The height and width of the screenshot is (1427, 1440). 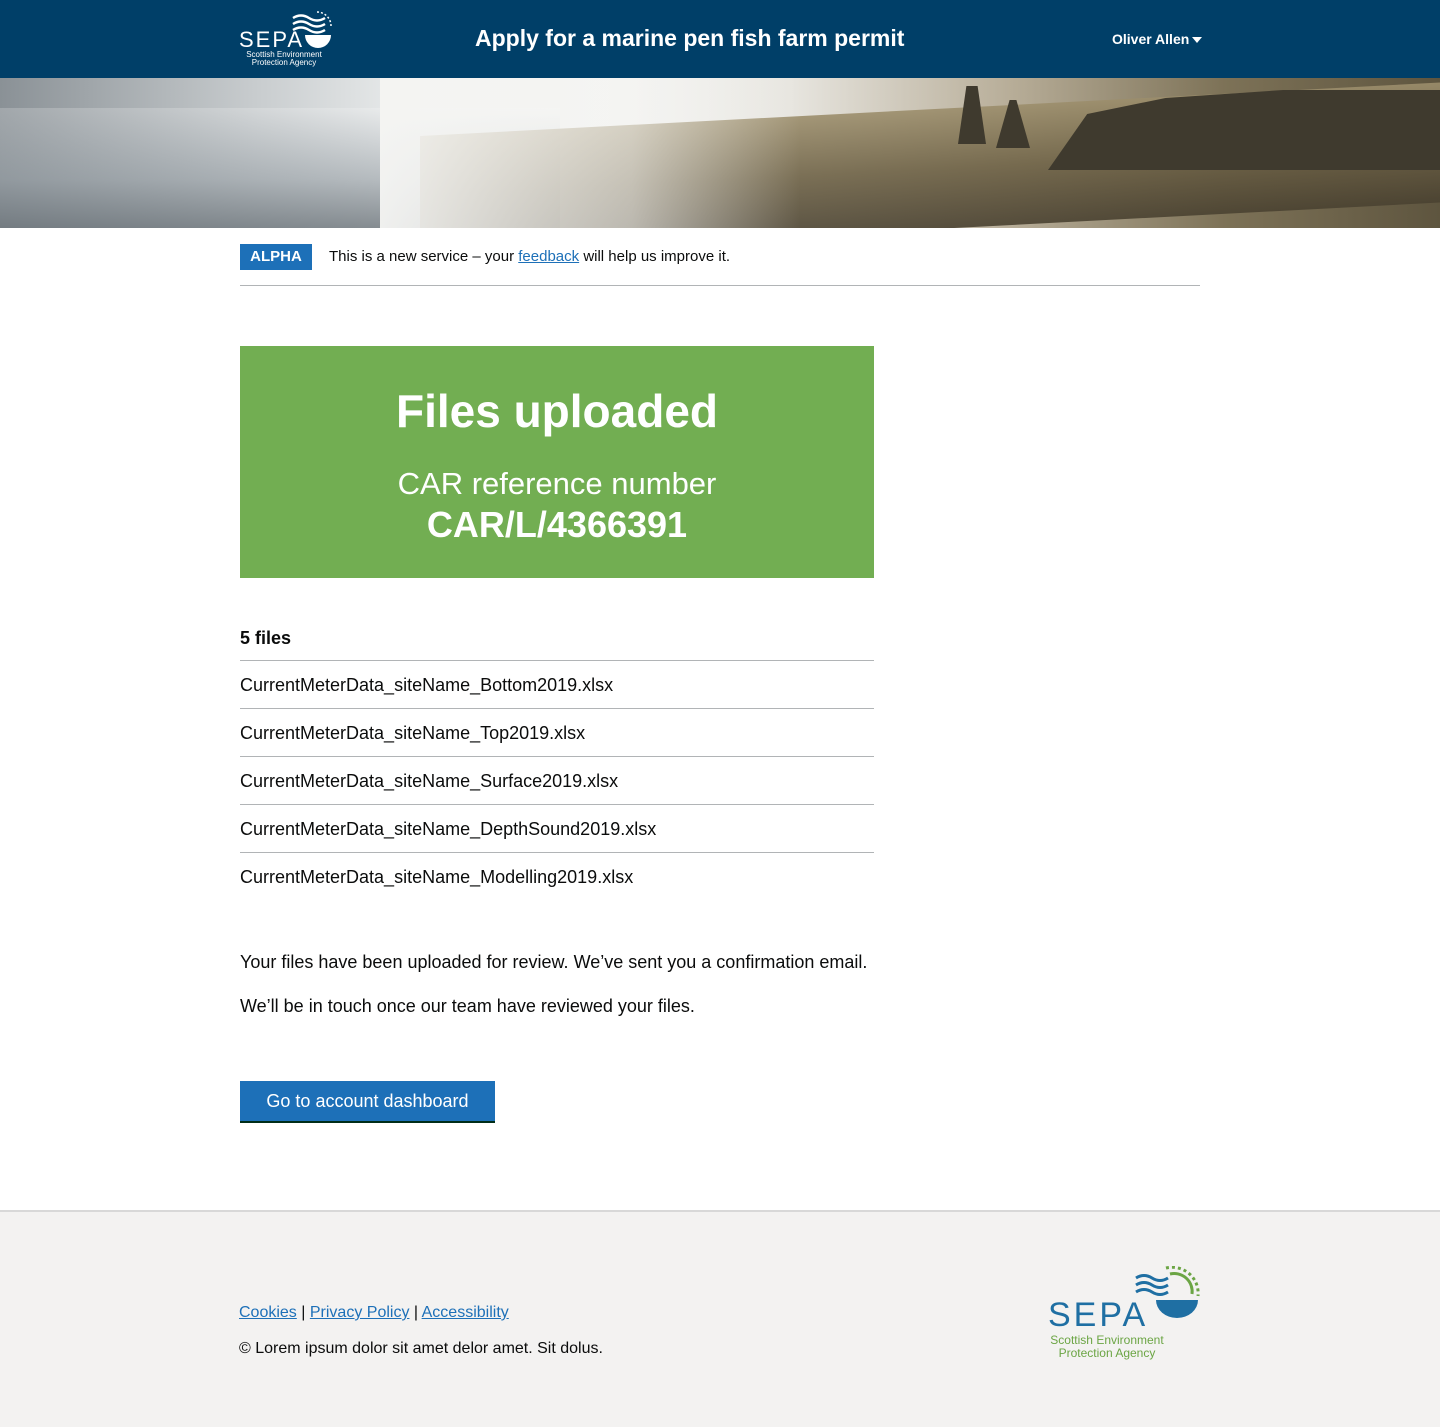 What do you see at coordinates (689, 38) in the screenshot?
I see `service-title: Apply for a marine pen fish farm permit` at bounding box center [689, 38].